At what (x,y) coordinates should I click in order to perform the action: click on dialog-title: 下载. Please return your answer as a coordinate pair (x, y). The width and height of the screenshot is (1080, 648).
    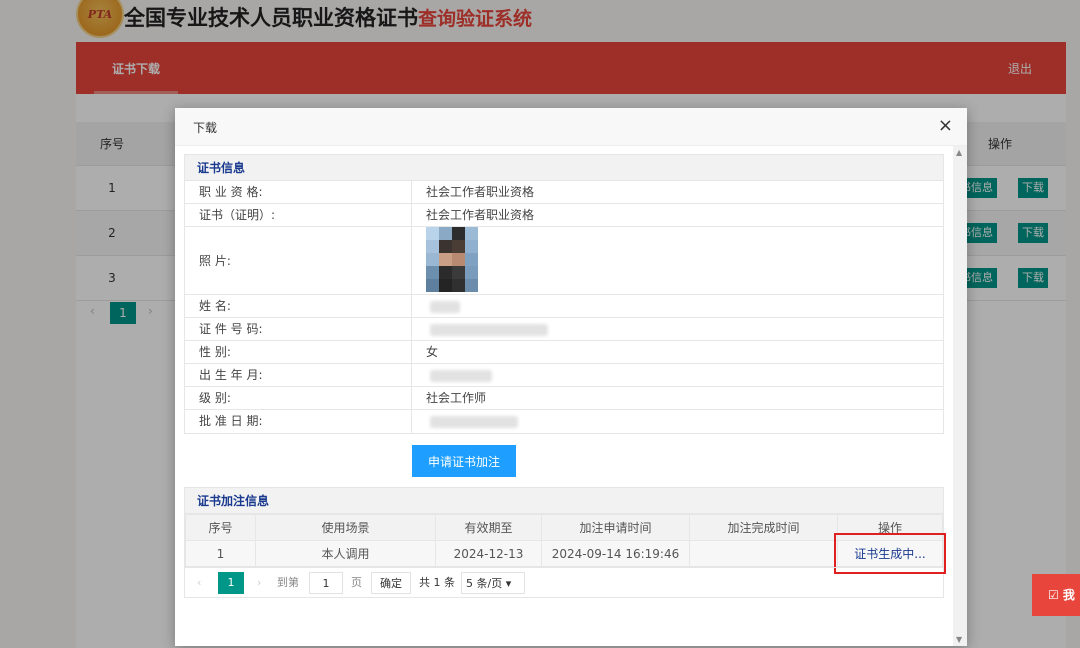
    Looking at the image, I should click on (205, 128).